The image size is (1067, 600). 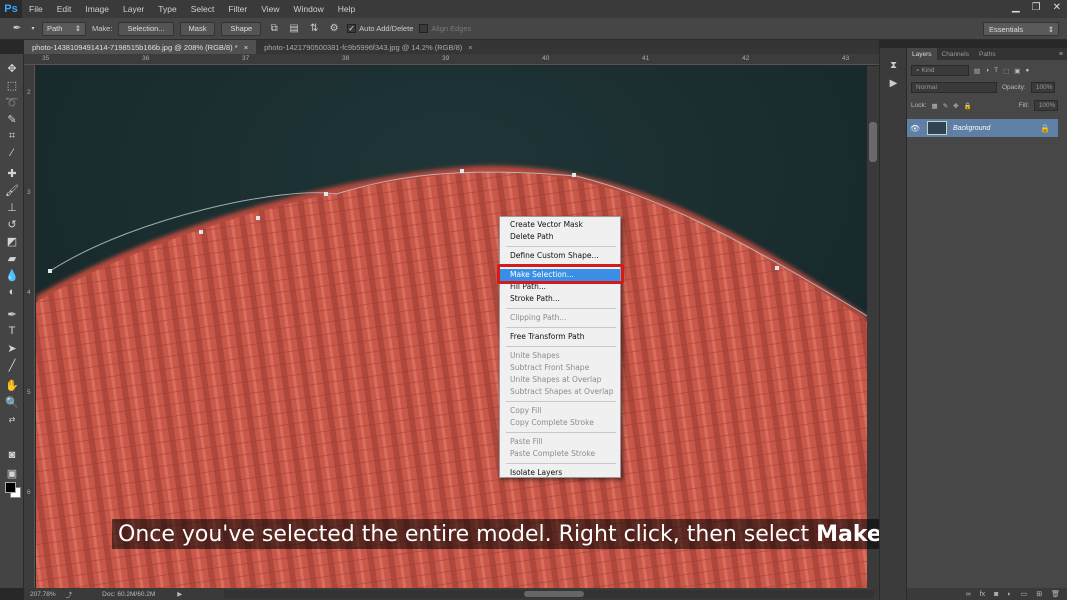 What do you see at coordinates (987, 70) in the screenshot?
I see `filter-adjustment-icon: ◑` at bounding box center [987, 70].